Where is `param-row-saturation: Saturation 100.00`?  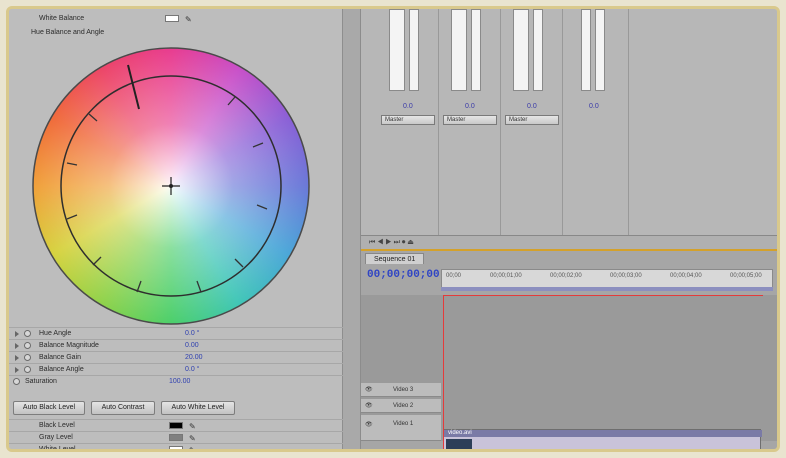
param-row-saturation: Saturation 100.00 is located at coordinates (176, 381).